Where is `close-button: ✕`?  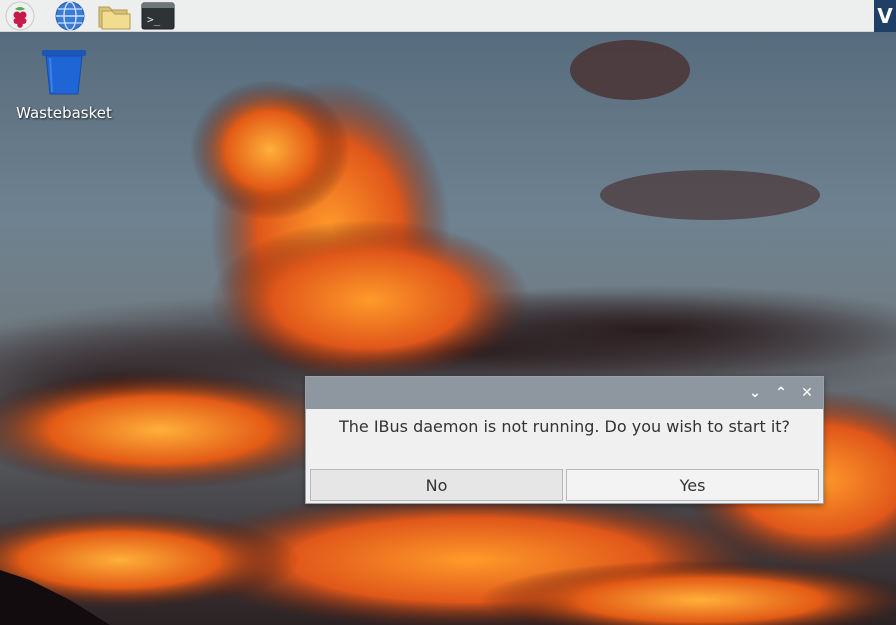 close-button: ✕ is located at coordinates (807, 393).